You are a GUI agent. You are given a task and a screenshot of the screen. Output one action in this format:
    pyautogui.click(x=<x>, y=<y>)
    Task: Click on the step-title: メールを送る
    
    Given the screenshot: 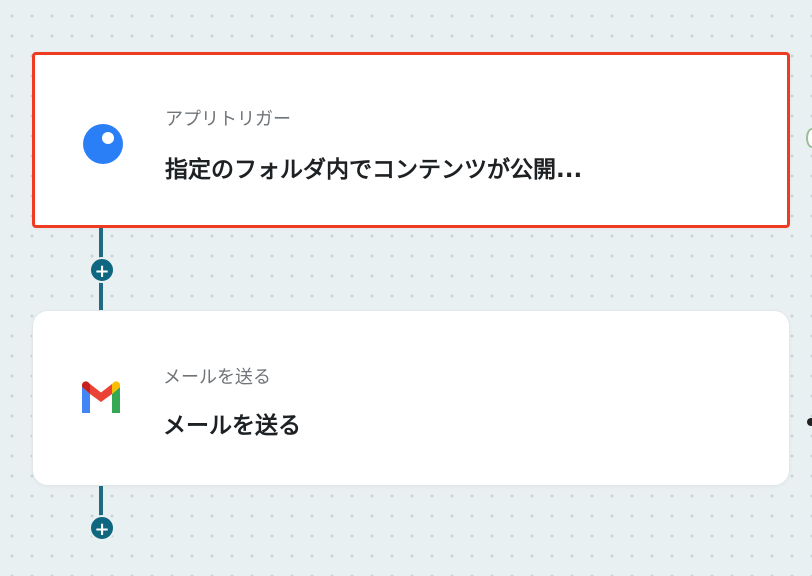 What is the action you would take?
    pyautogui.click(x=232, y=426)
    